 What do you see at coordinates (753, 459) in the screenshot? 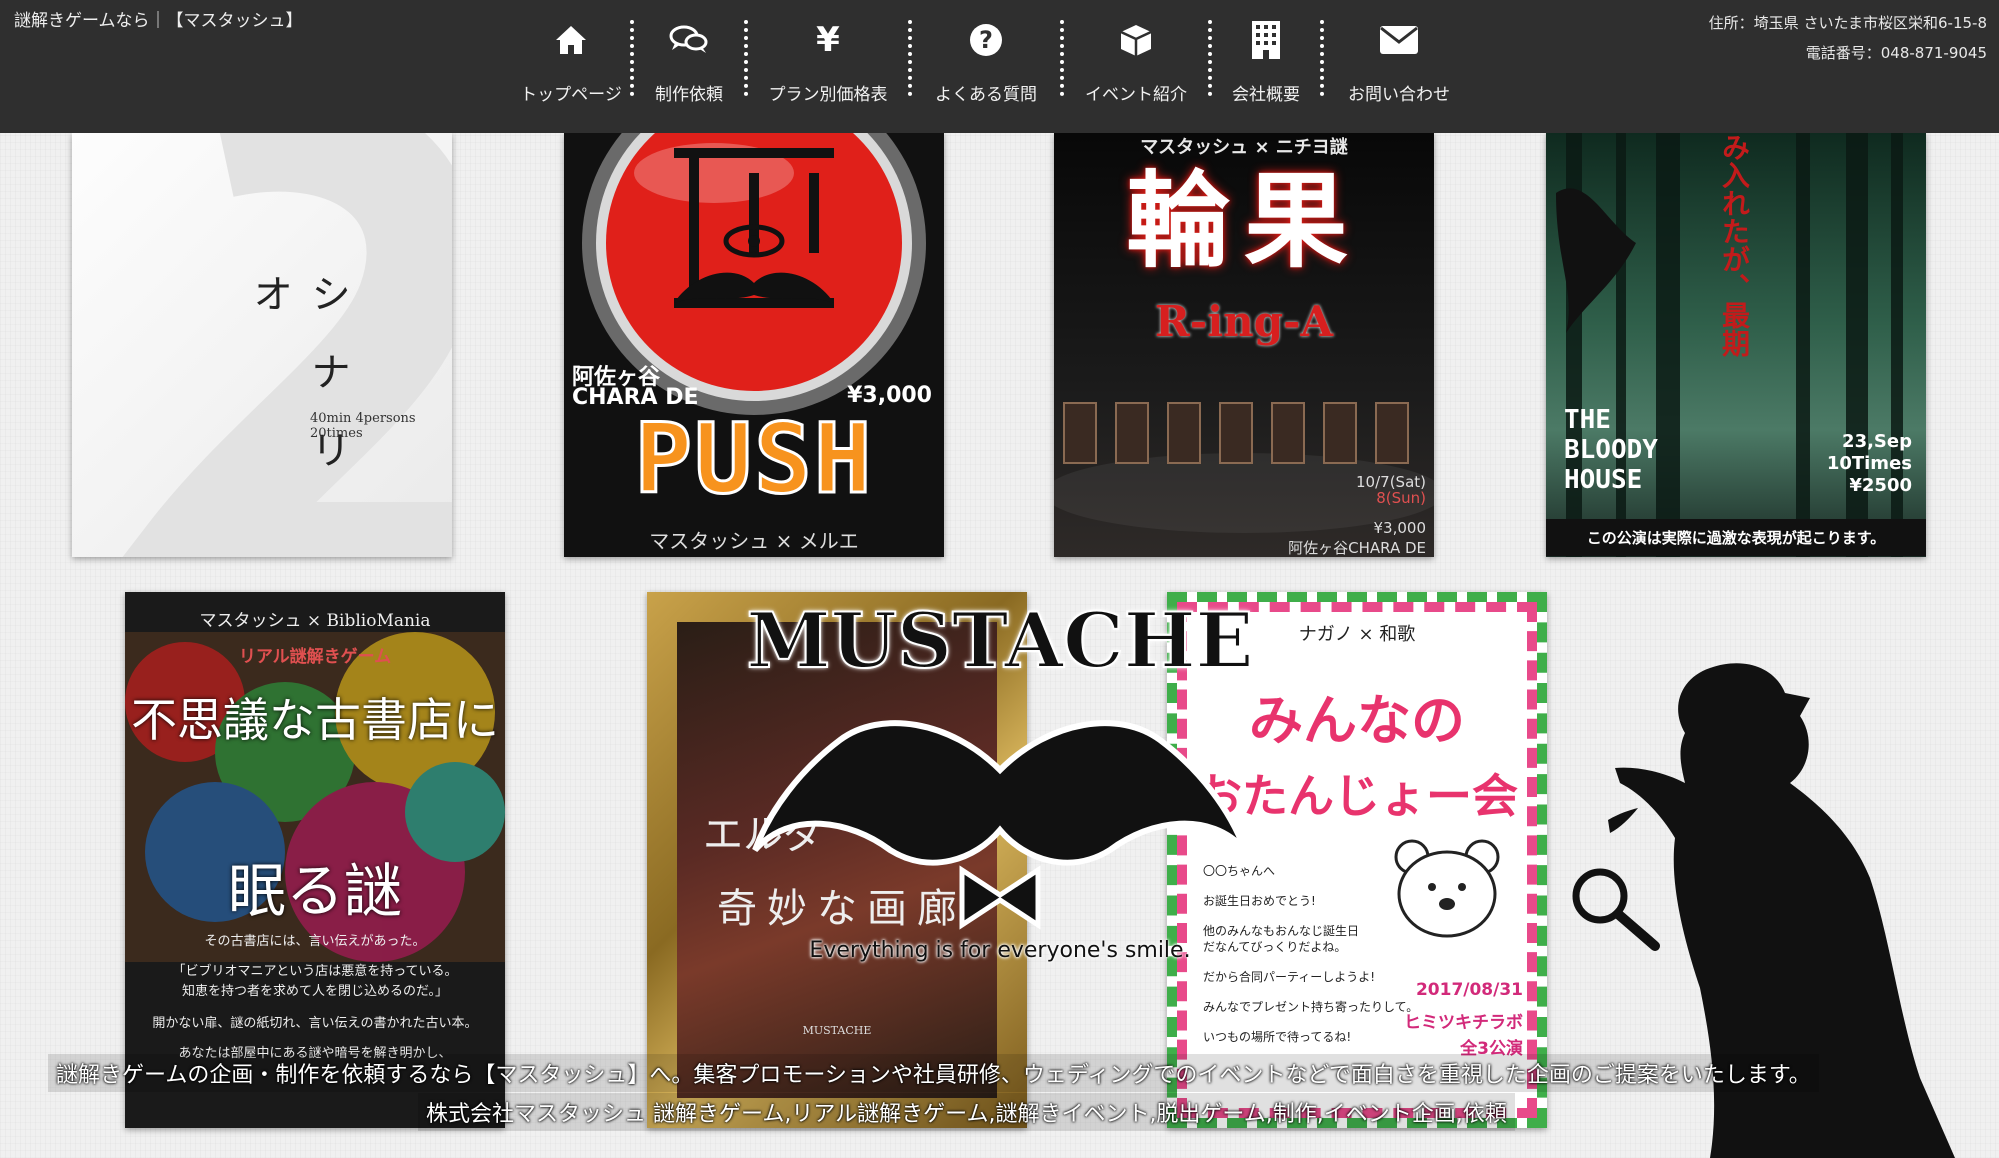
I see `poster-title: PUSH` at bounding box center [753, 459].